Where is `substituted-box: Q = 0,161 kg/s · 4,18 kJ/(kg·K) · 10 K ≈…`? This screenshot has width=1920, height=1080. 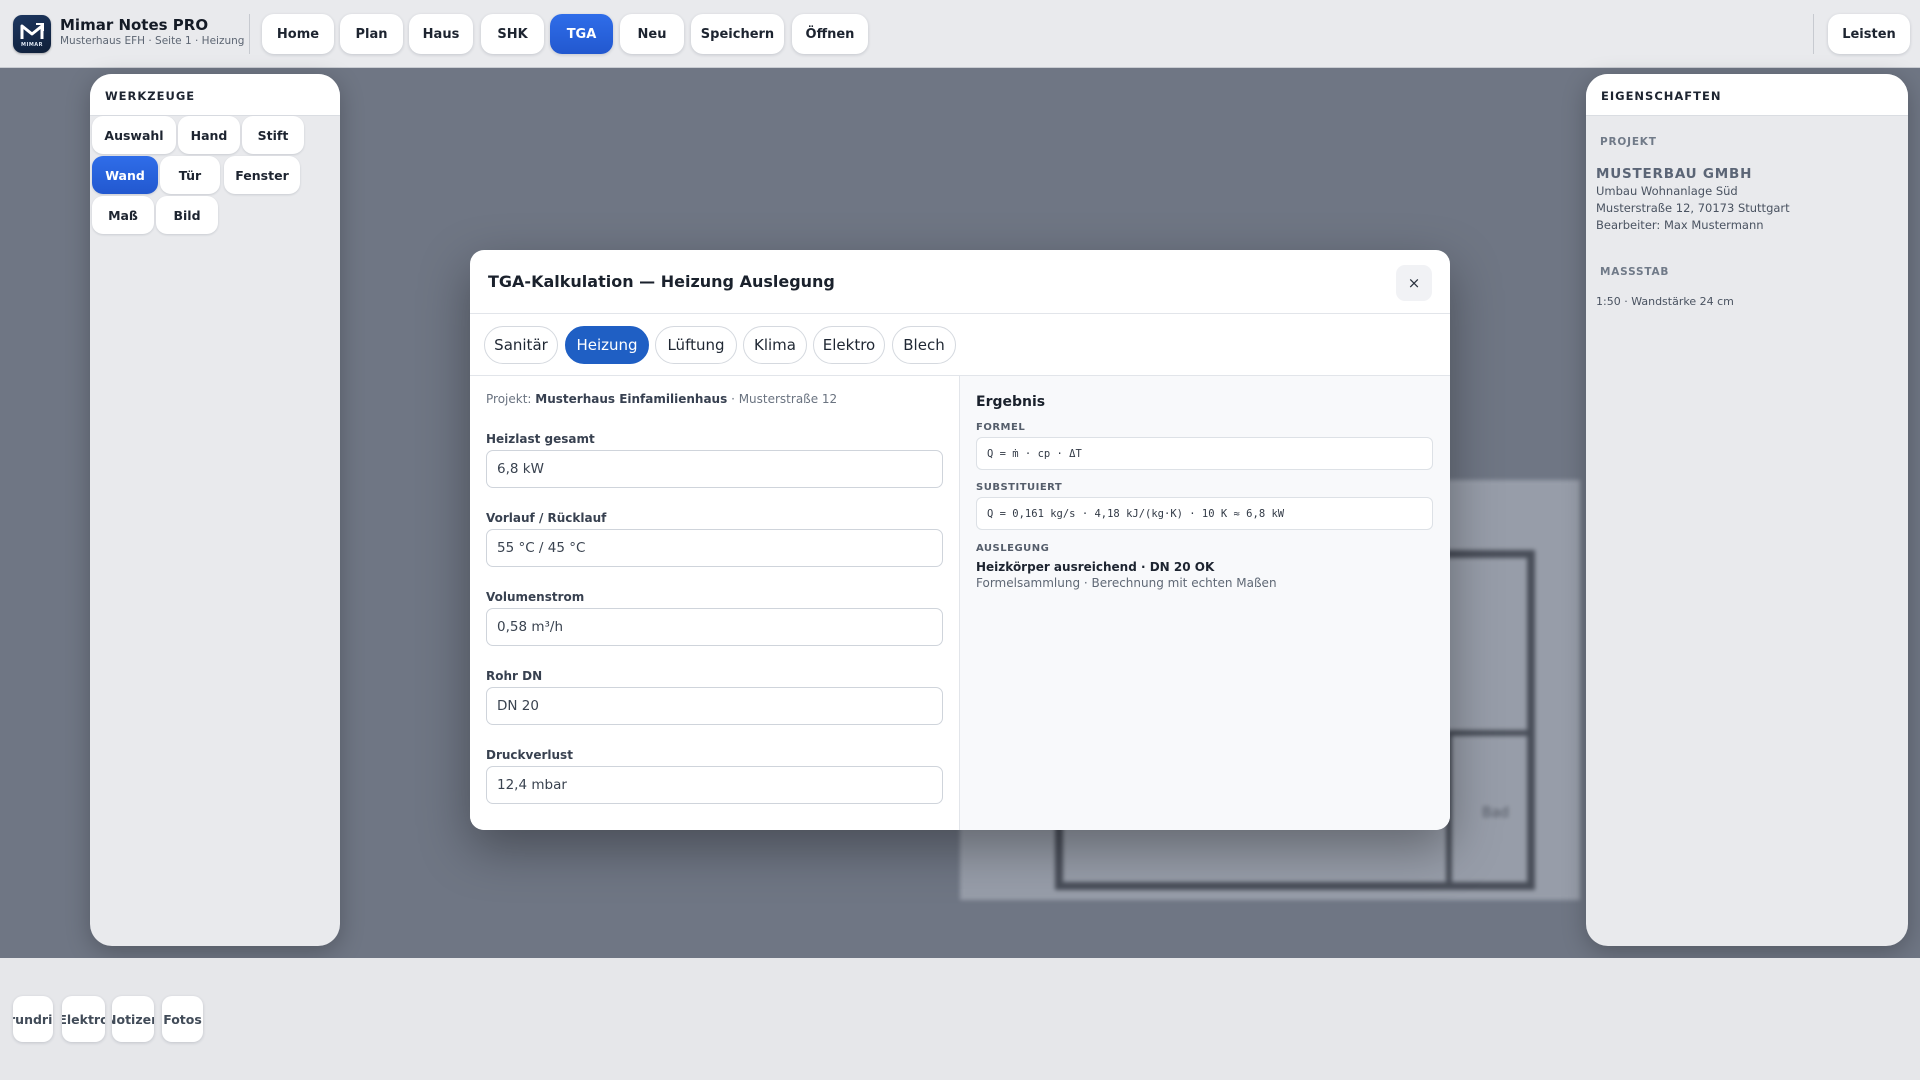 substituted-box: Q = 0,161 kg/s · 4,18 kJ/(kg·K) · 10 K ≈… is located at coordinates (1204, 513).